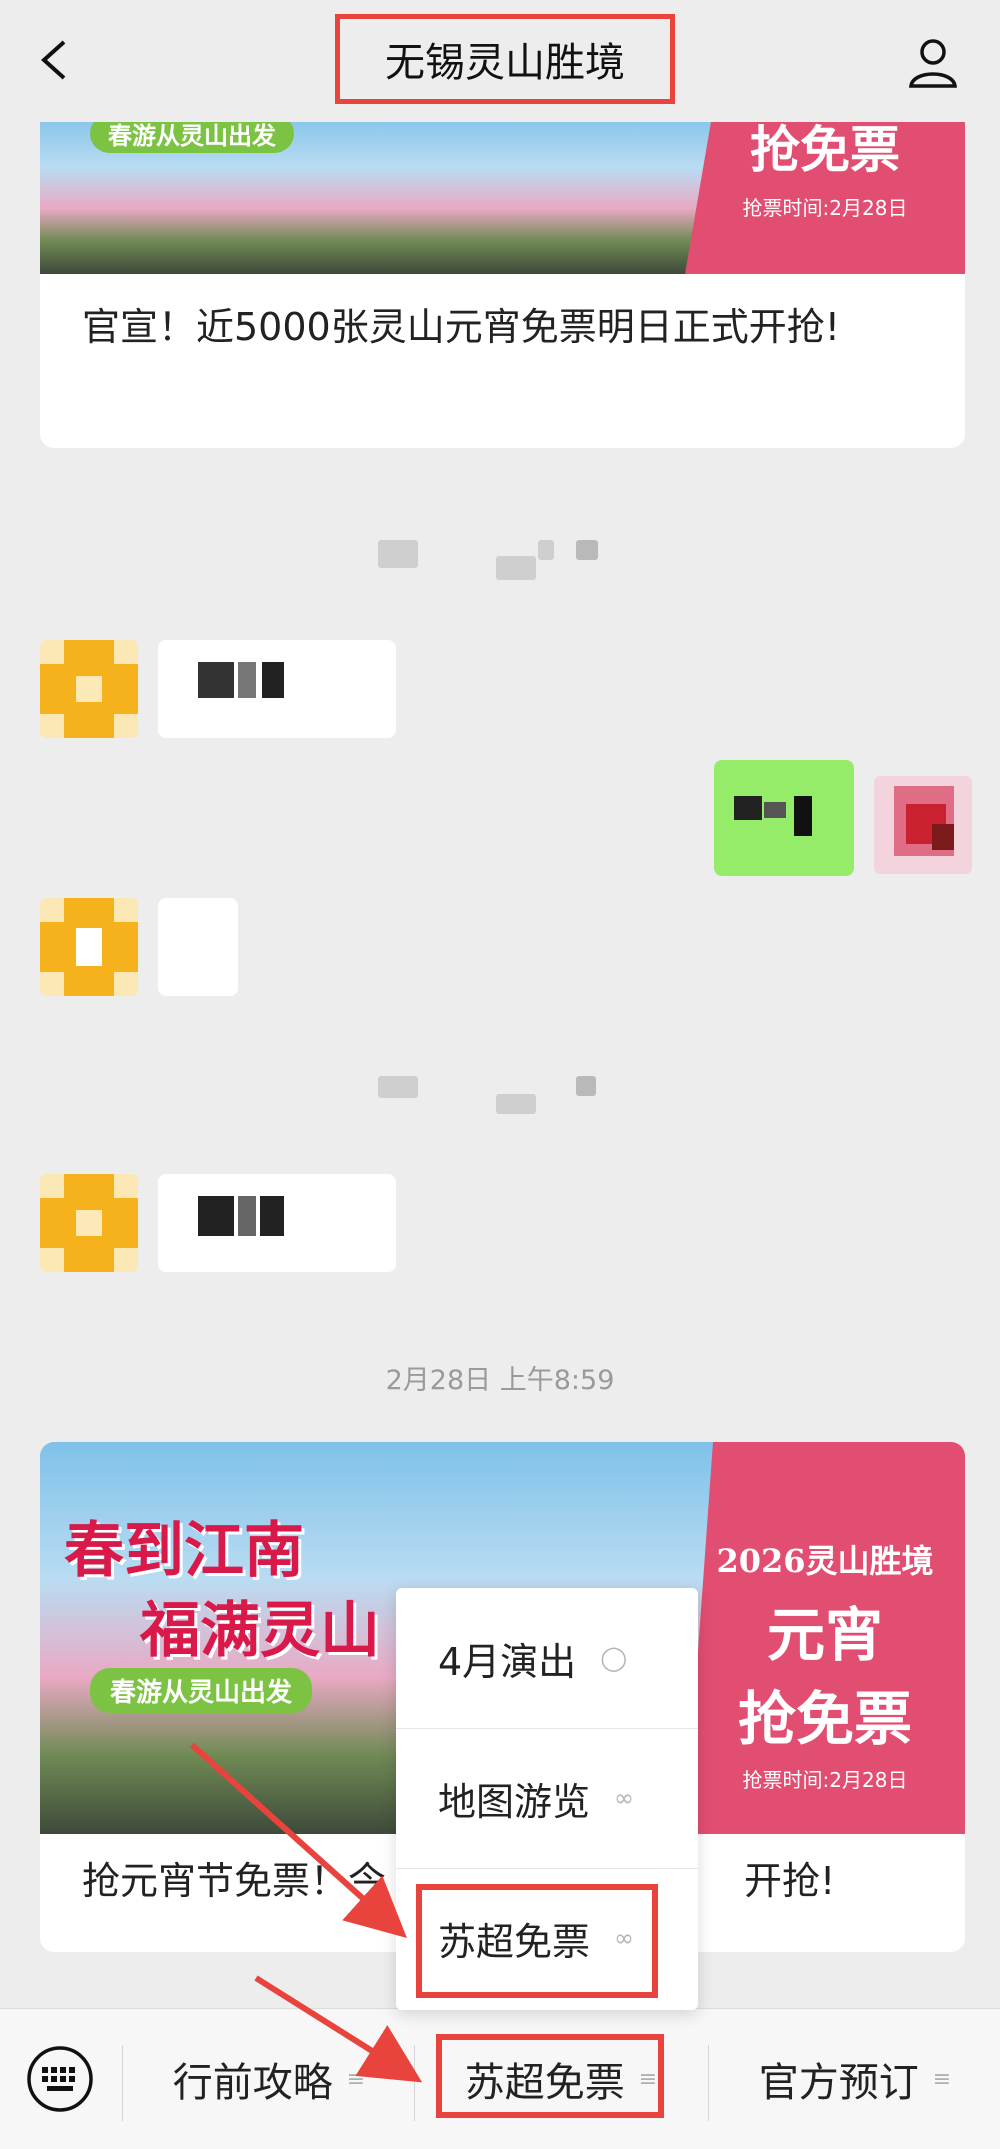  I want to click on menu-item-travel-guide: 行前攻略 ≡, so click(269, 2079).